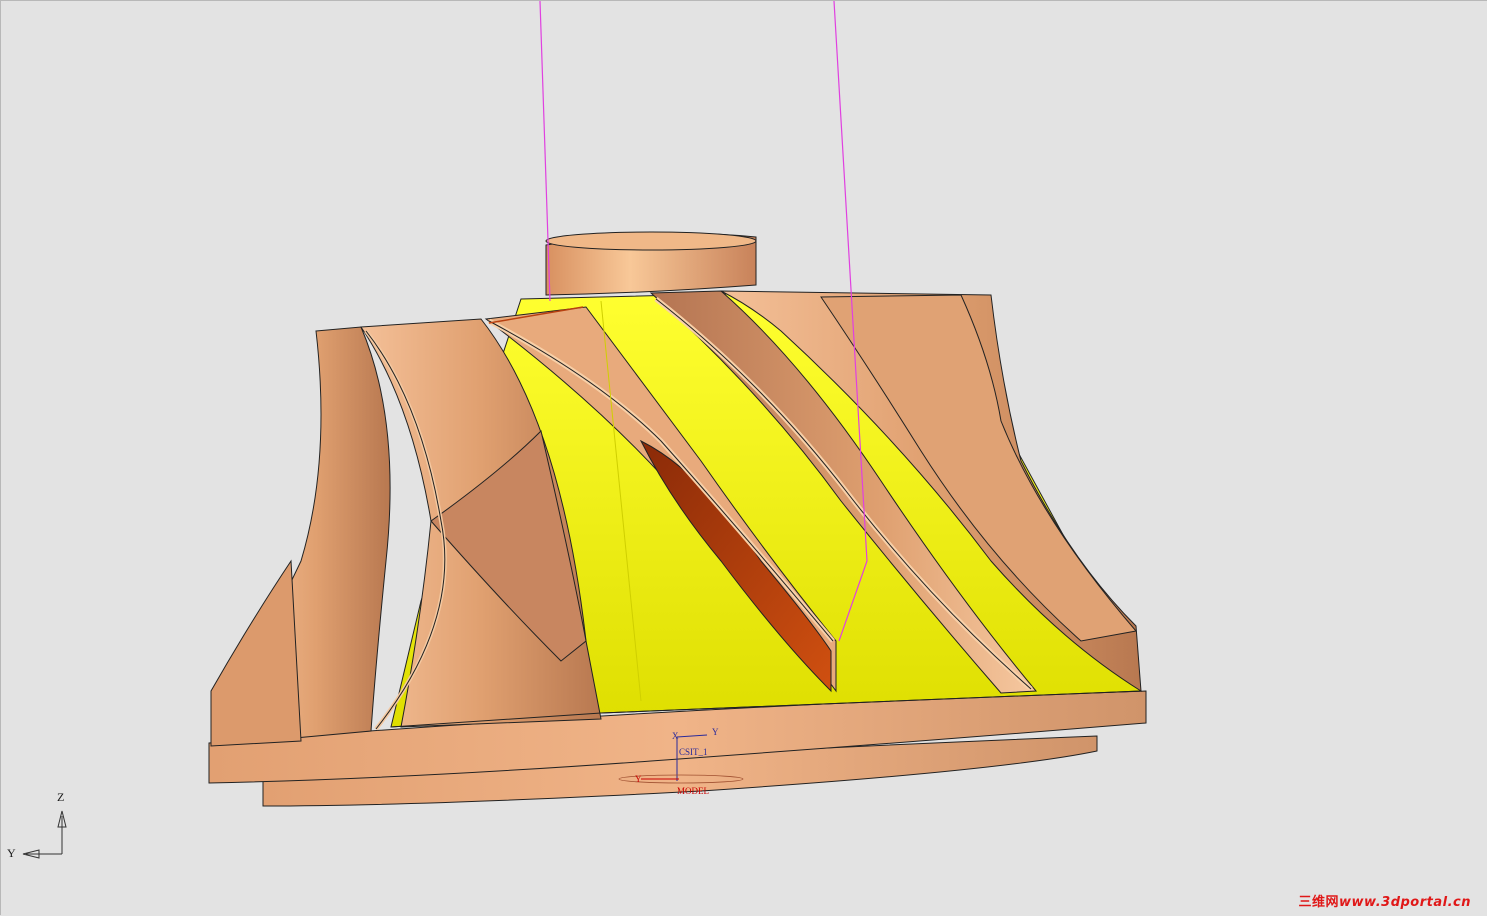 This screenshot has width=1487, height=916. What do you see at coordinates (1319, 902) in the screenshot?
I see `watermark-brand: 三维网` at bounding box center [1319, 902].